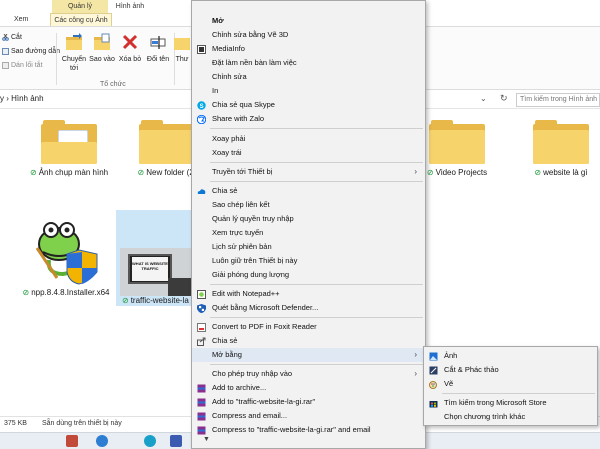 This screenshot has width=600, height=449. I want to click on tab-cac-cong-cu-anh: Các công cụ Ảnh, so click(81, 19).